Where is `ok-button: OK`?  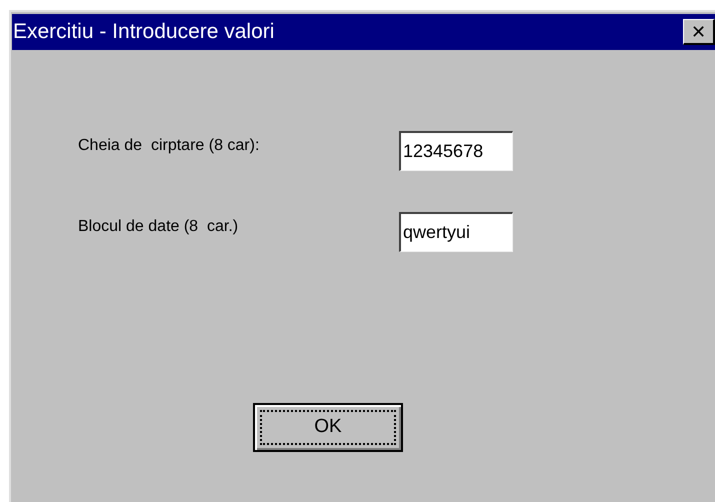 ok-button: OK is located at coordinates (328, 427).